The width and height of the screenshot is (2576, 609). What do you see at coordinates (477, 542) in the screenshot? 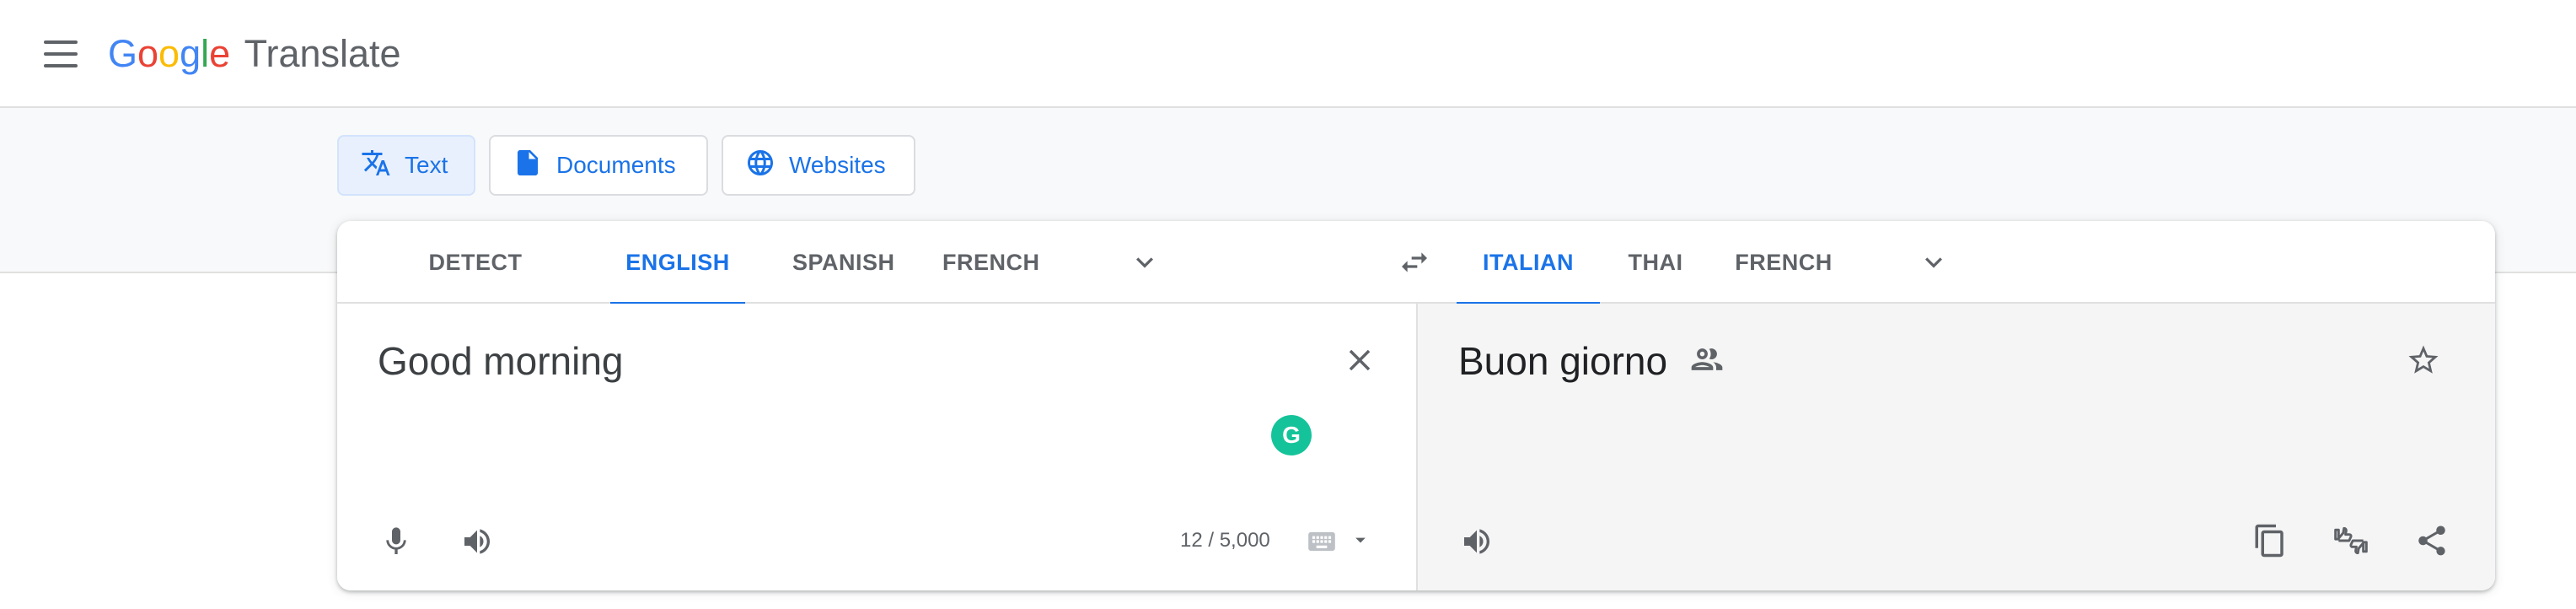
I see `listen-source-speaker-icon` at bounding box center [477, 542].